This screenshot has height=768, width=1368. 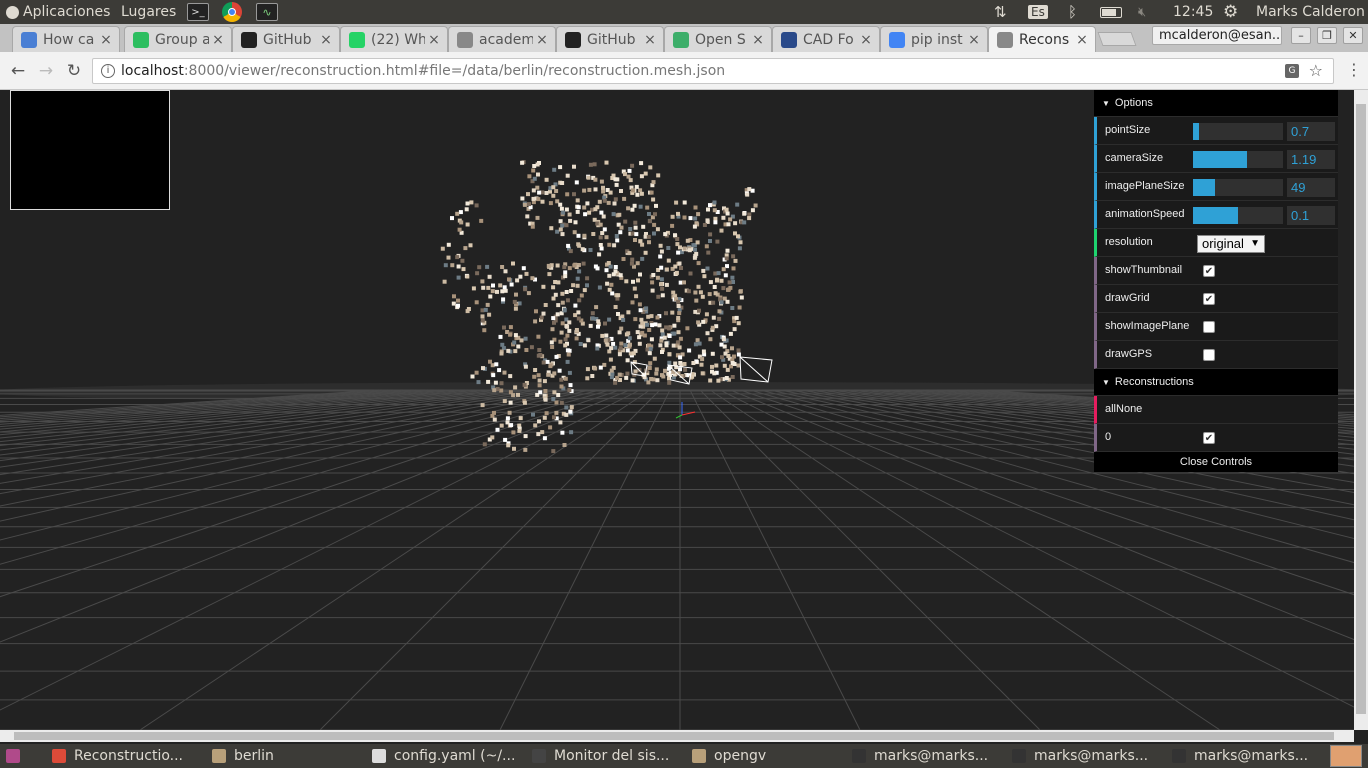 I want to click on bookmark-star-icon: ☆, so click(x=1316, y=71).